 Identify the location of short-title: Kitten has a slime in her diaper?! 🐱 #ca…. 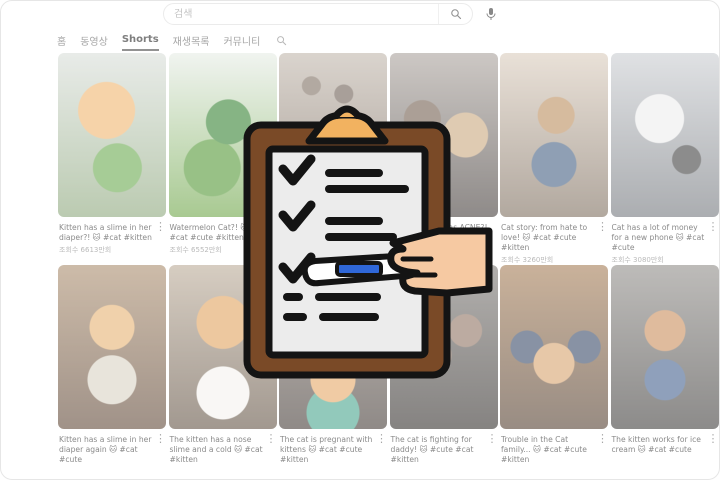
(107, 233).